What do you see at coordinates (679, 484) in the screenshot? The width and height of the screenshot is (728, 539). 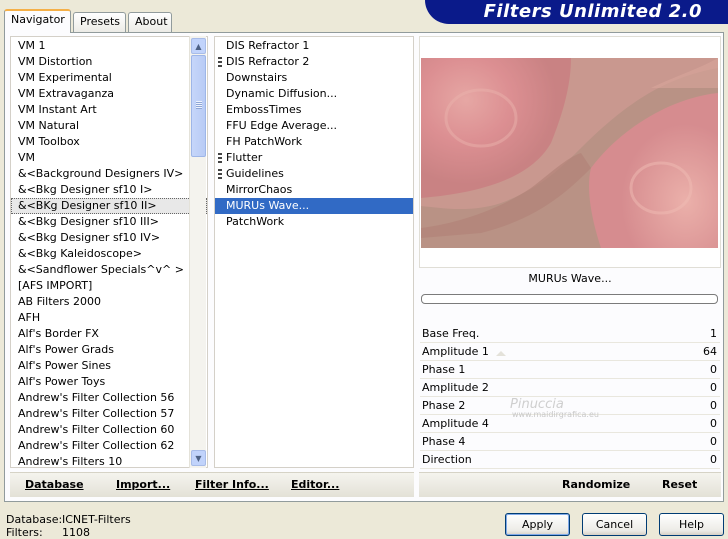 I see `reset-button: Reset` at bounding box center [679, 484].